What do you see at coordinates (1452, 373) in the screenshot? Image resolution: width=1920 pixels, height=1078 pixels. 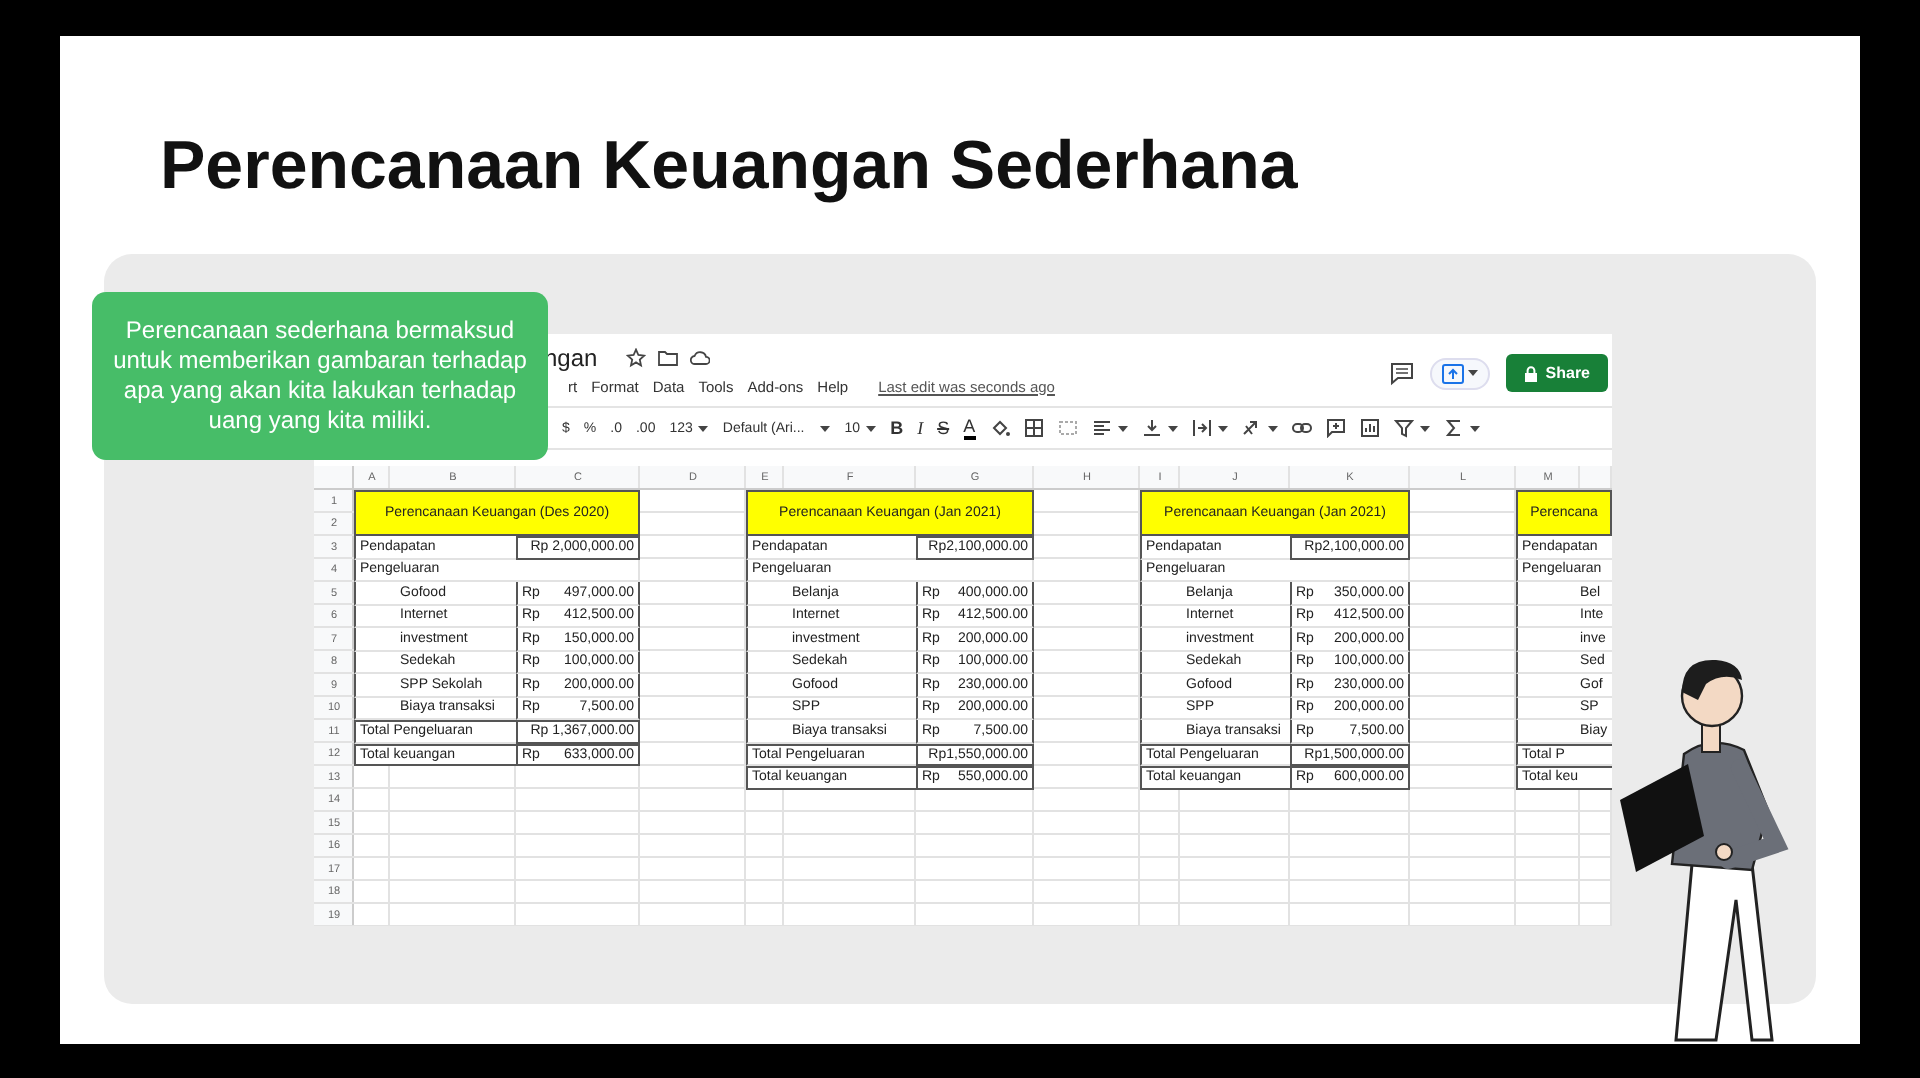 I see `present-icon` at bounding box center [1452, 373].